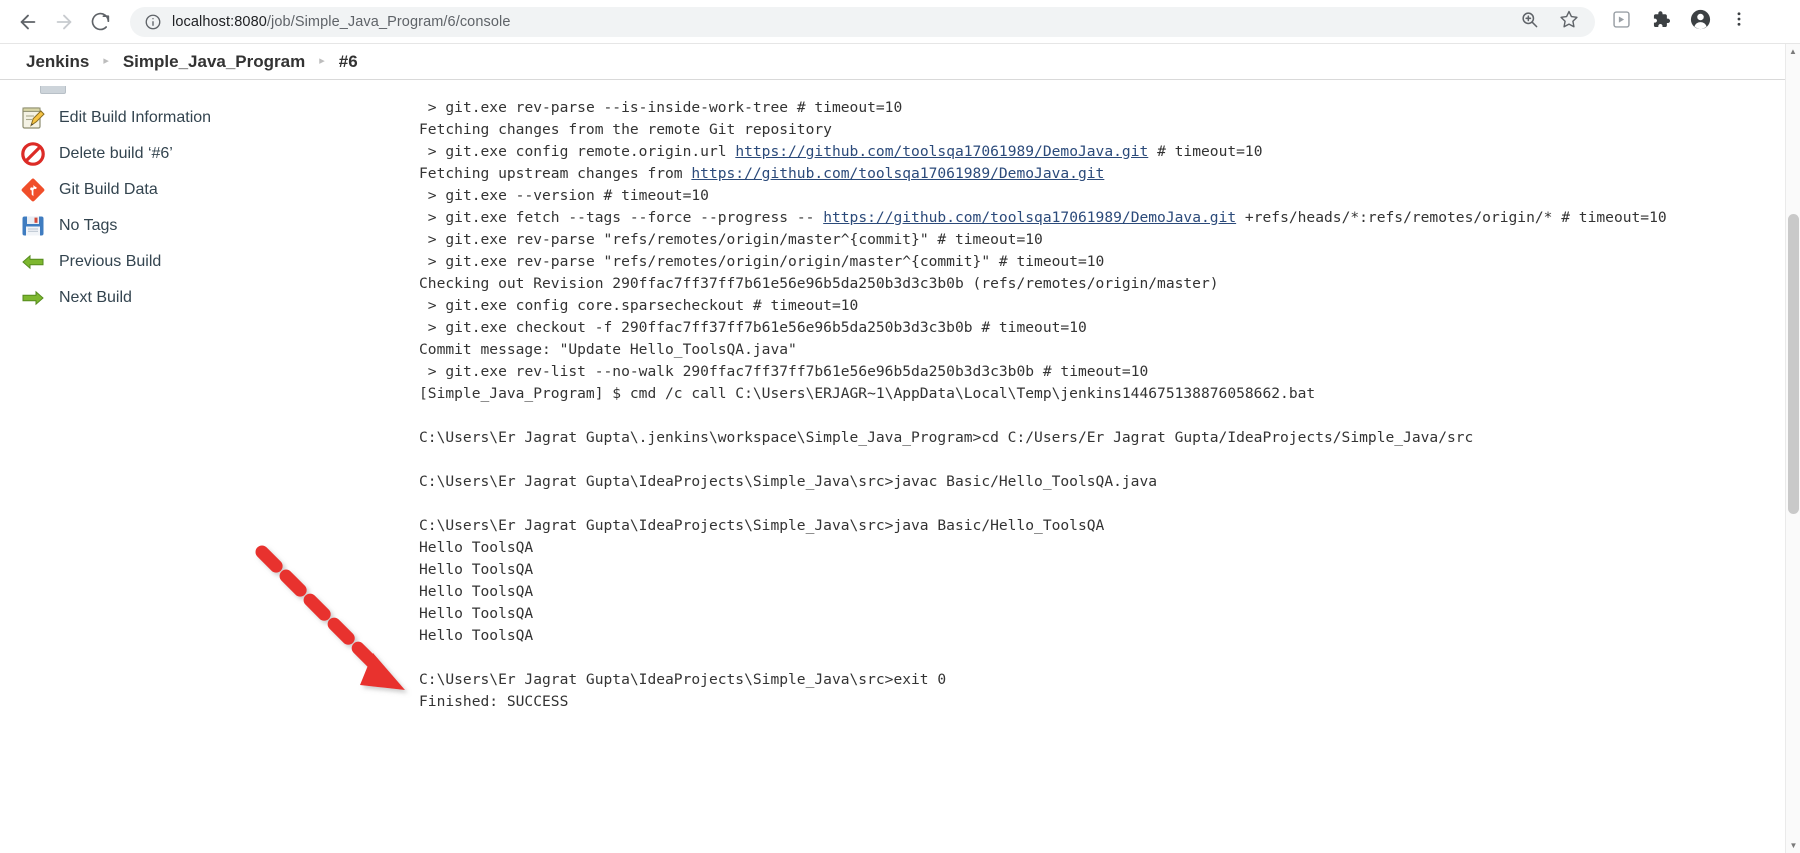  Describe the element at coordinates (200, 226) in the screenshot. I see `sidebar-item-no-tags: No Tags` at that location.